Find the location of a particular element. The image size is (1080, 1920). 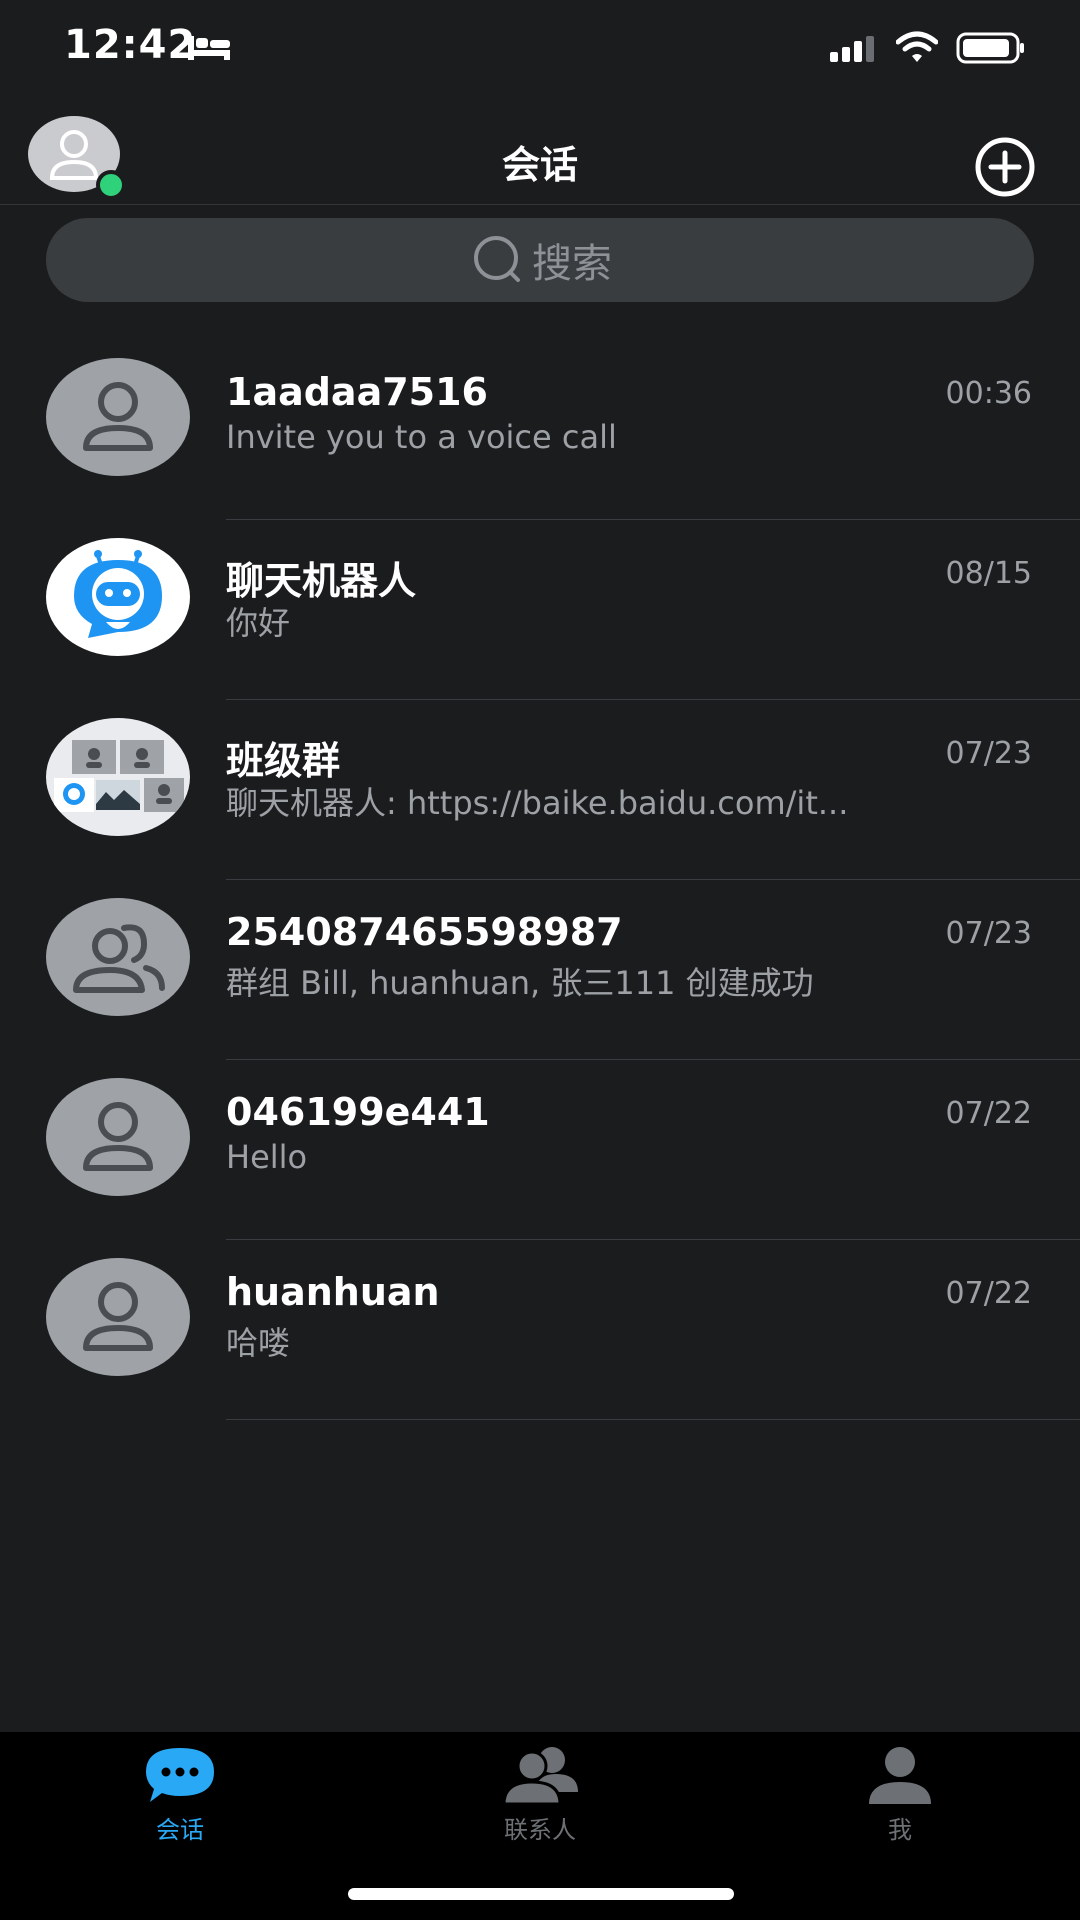

conversation-name: huanhuan is located at coordinates (333, 1292).